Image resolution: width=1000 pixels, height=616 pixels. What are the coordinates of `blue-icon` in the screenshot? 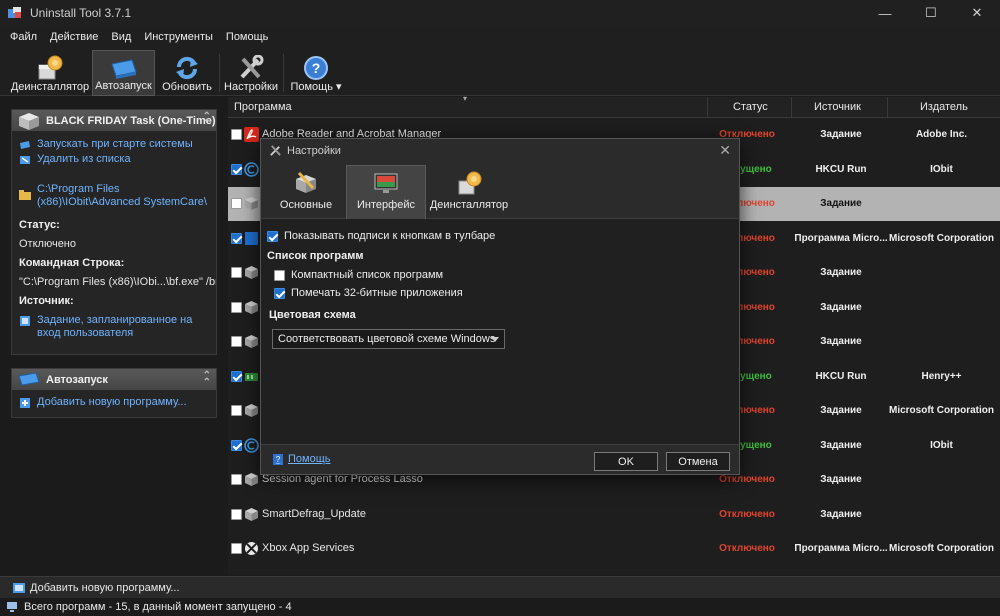 It's located at (251, 238).